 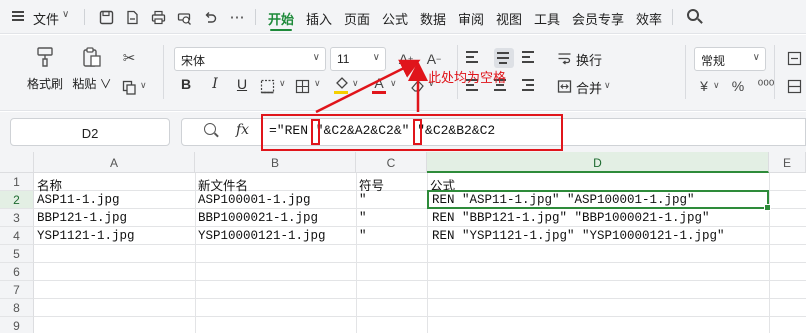 I want to click on row-header: 5, so click(x=17, y=254).